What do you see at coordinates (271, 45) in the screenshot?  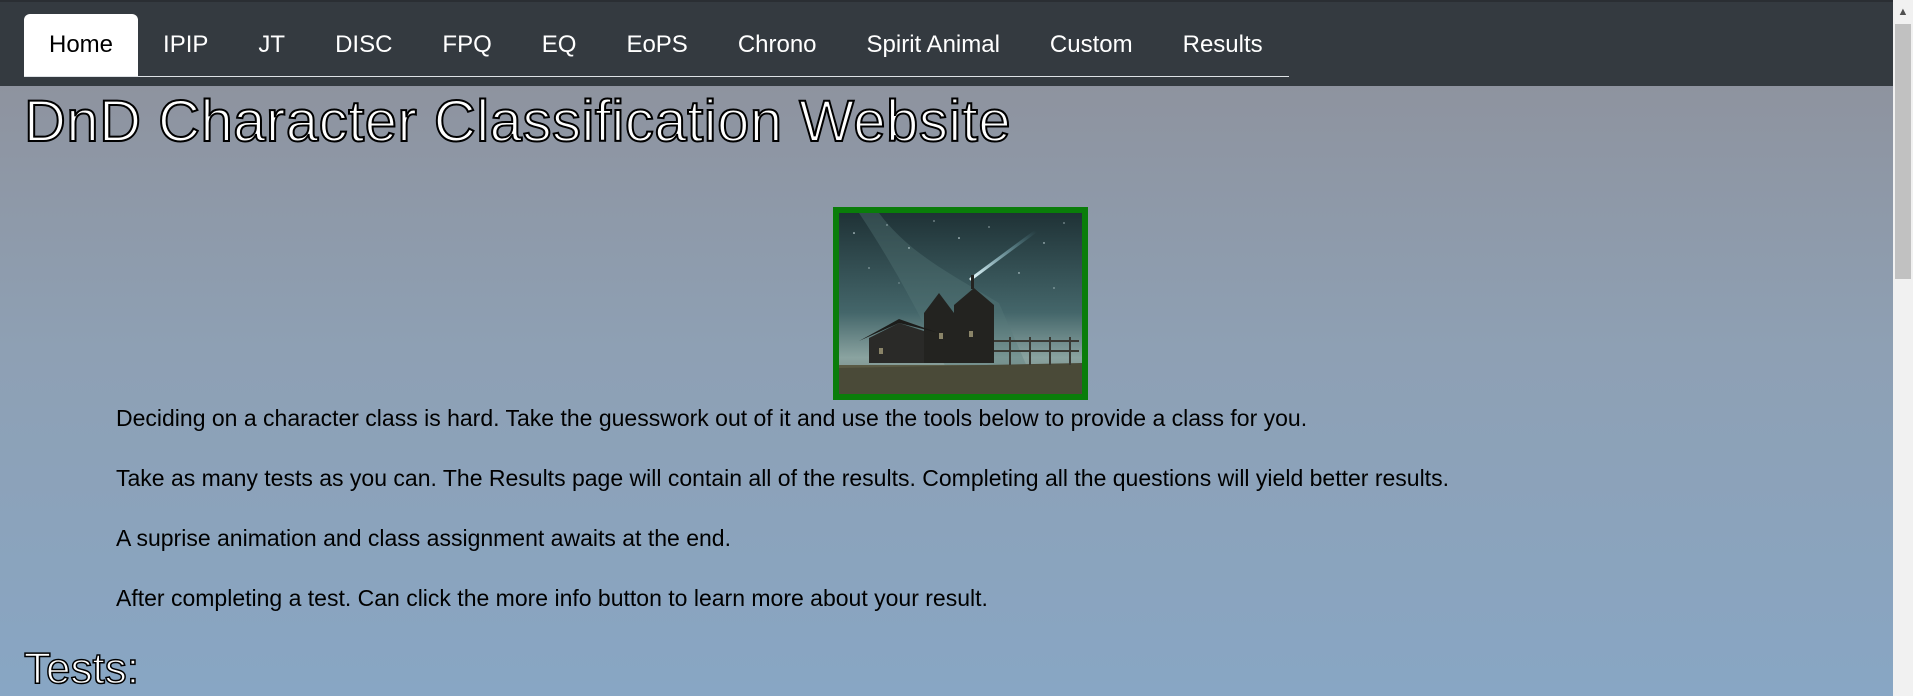 I see `tab-jt: JT` at bounding box center [271, 45].